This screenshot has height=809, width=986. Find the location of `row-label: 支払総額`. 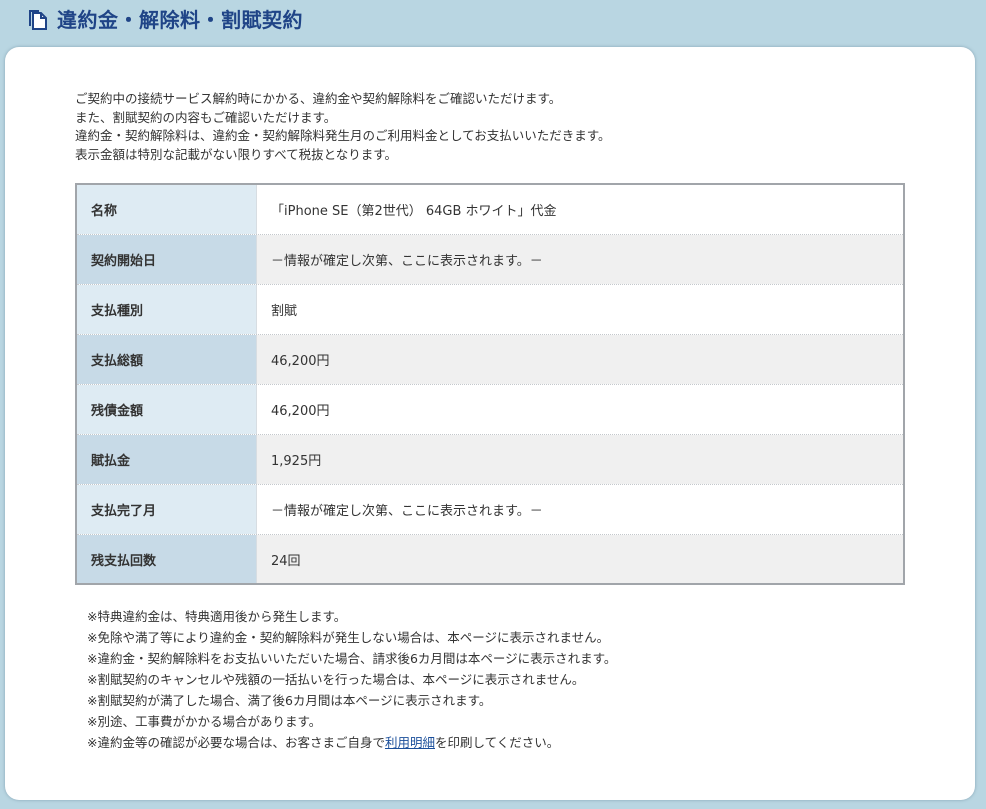

row-label: 支払総額 is located at coordinates (167, 359).